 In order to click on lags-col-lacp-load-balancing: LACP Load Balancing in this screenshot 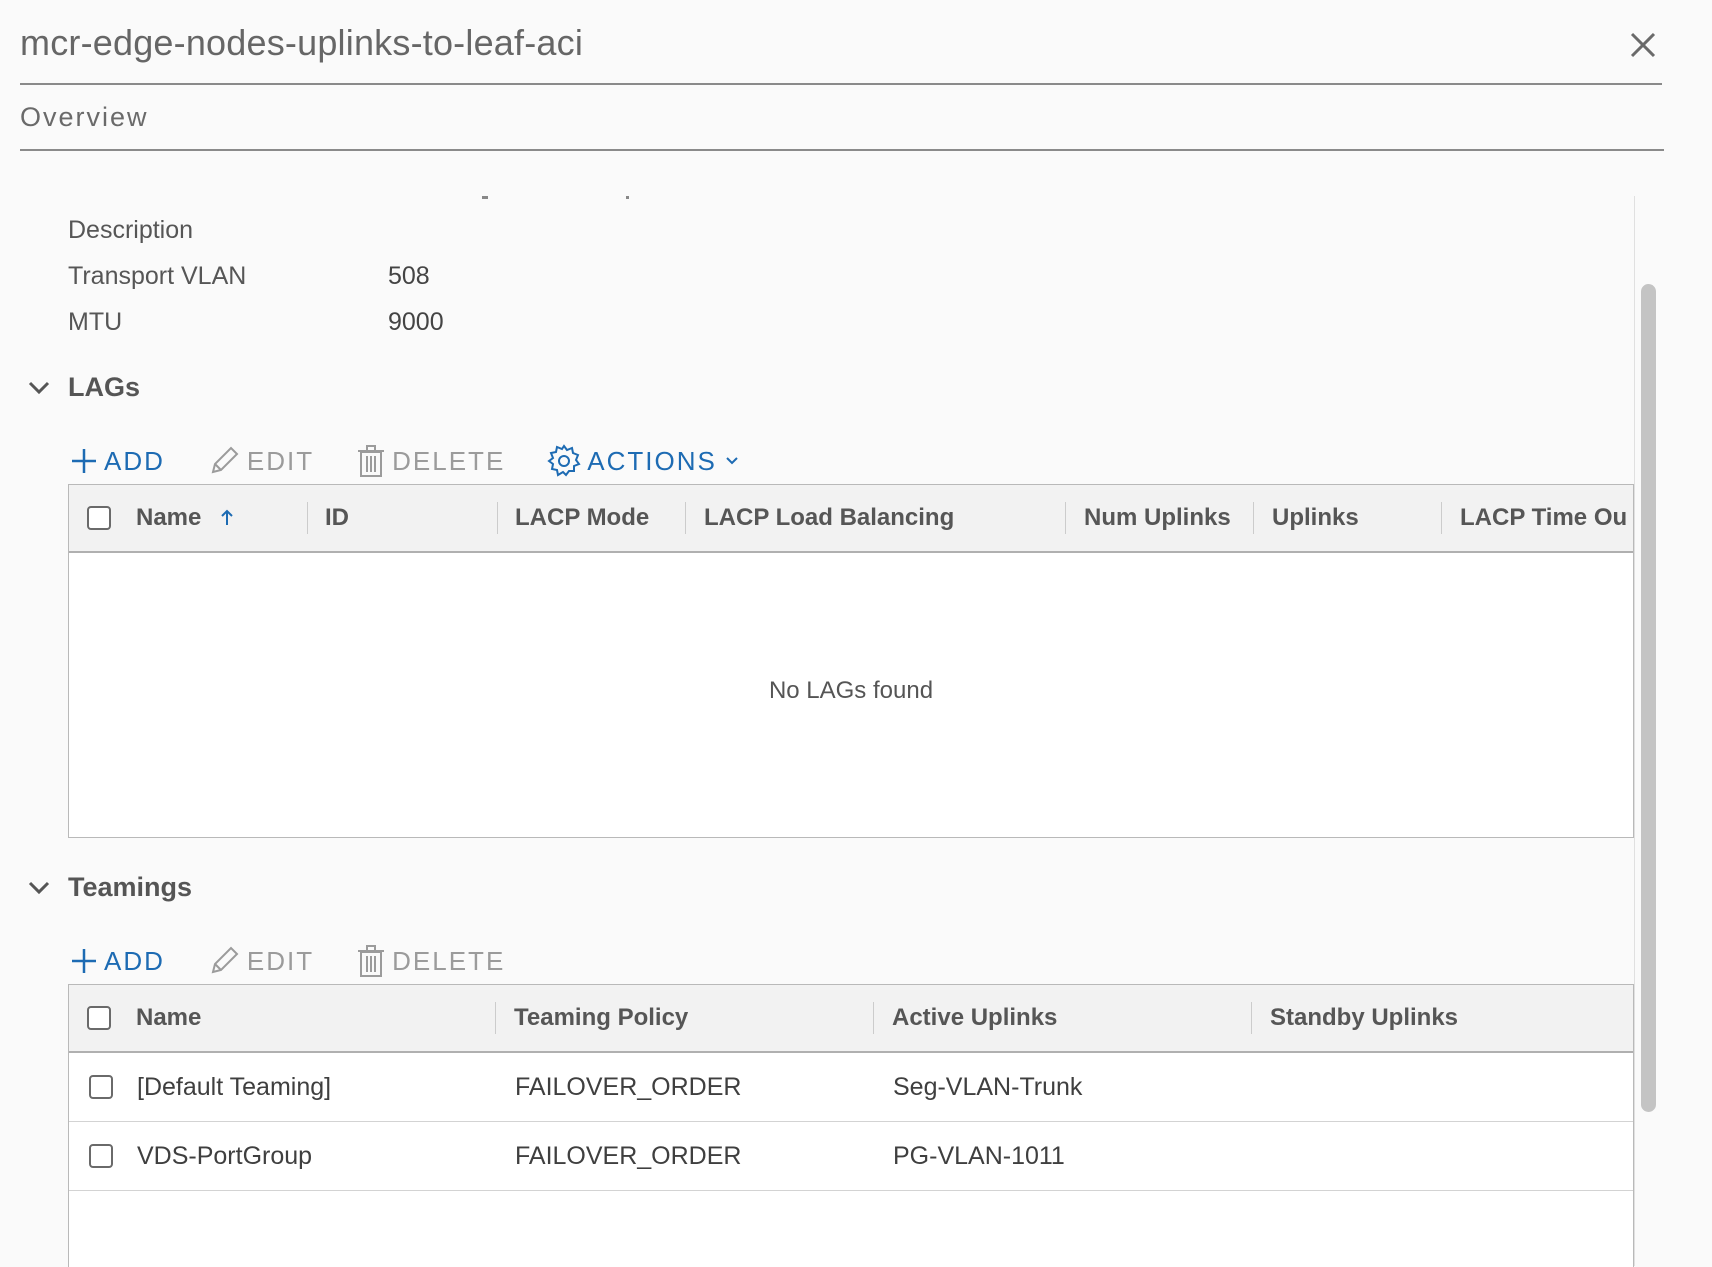, I will do `click(829, 518)`.